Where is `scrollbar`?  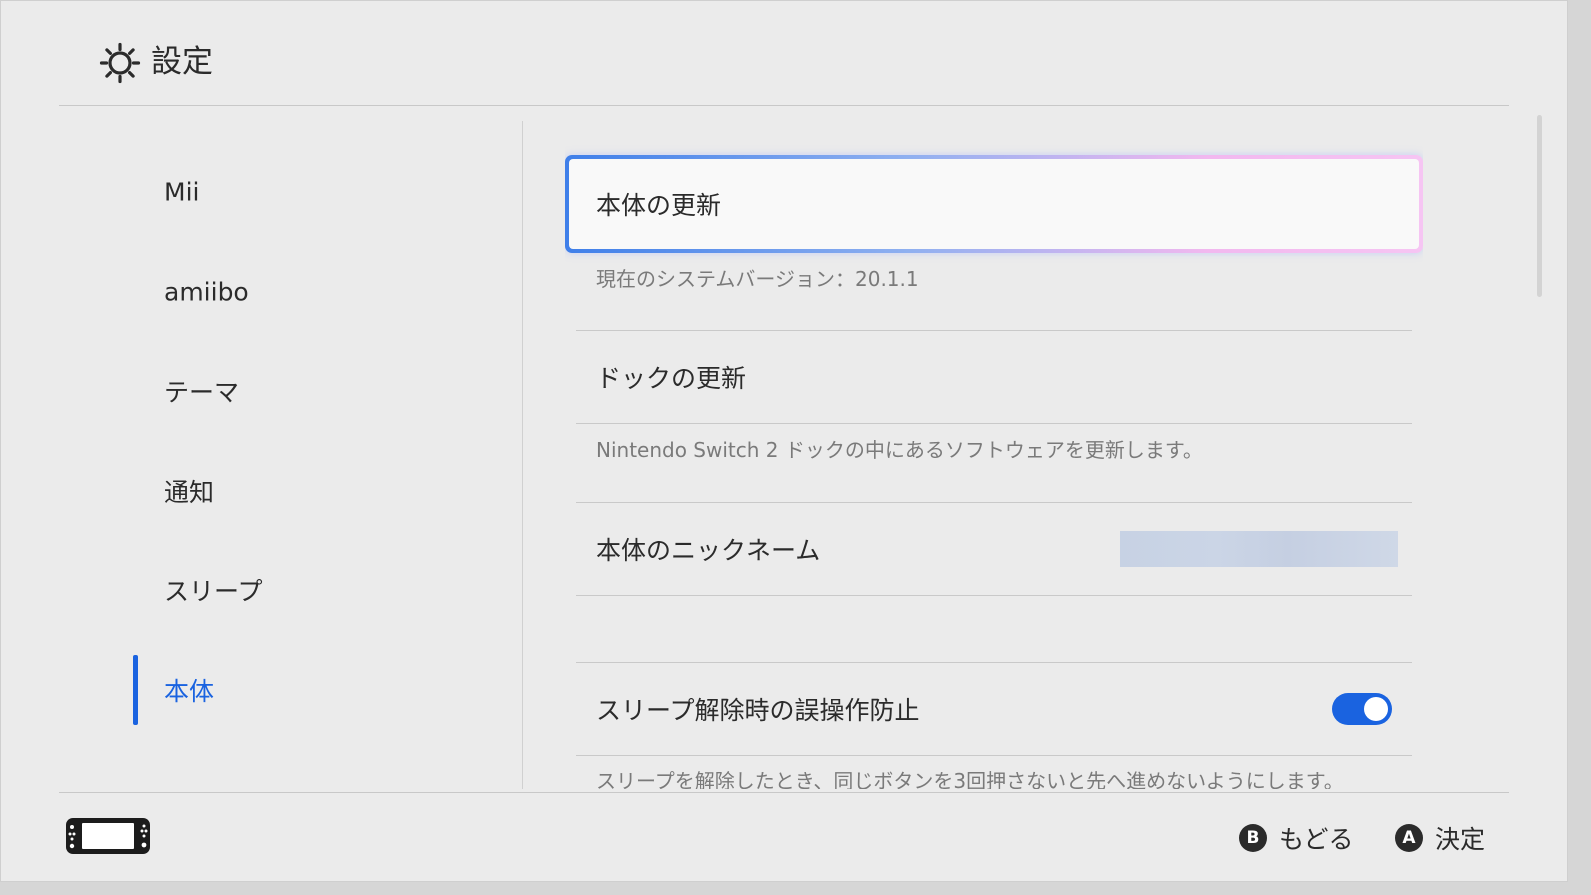 scrollbar is located at coordinates (1539, 206).